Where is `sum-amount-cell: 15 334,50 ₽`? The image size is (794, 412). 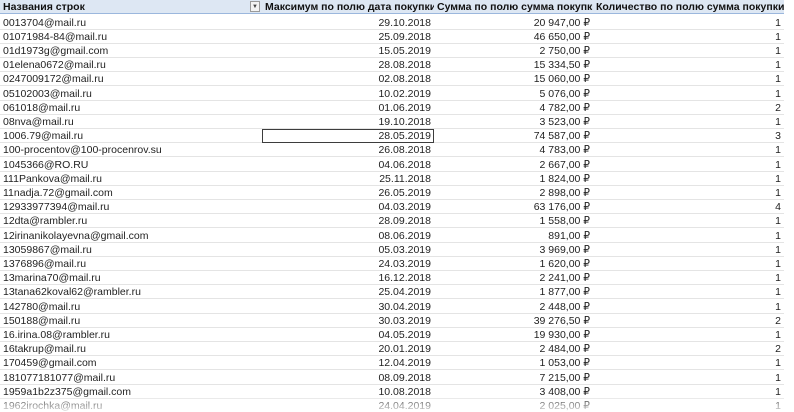 sum-amount-cell: 15 334,50 ₽ is located at coordinates (513, 65).